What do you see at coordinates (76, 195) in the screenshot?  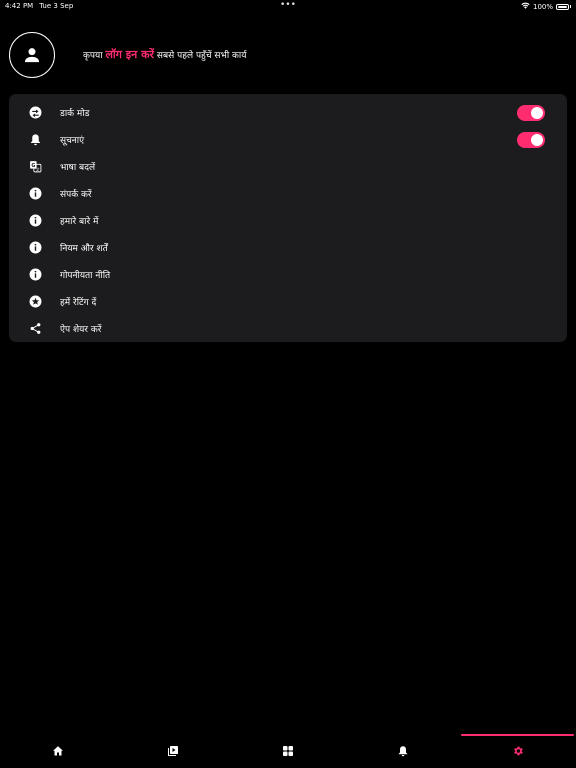 I see `setting-label: संपर्क करें` at bounding box center [76, 195].